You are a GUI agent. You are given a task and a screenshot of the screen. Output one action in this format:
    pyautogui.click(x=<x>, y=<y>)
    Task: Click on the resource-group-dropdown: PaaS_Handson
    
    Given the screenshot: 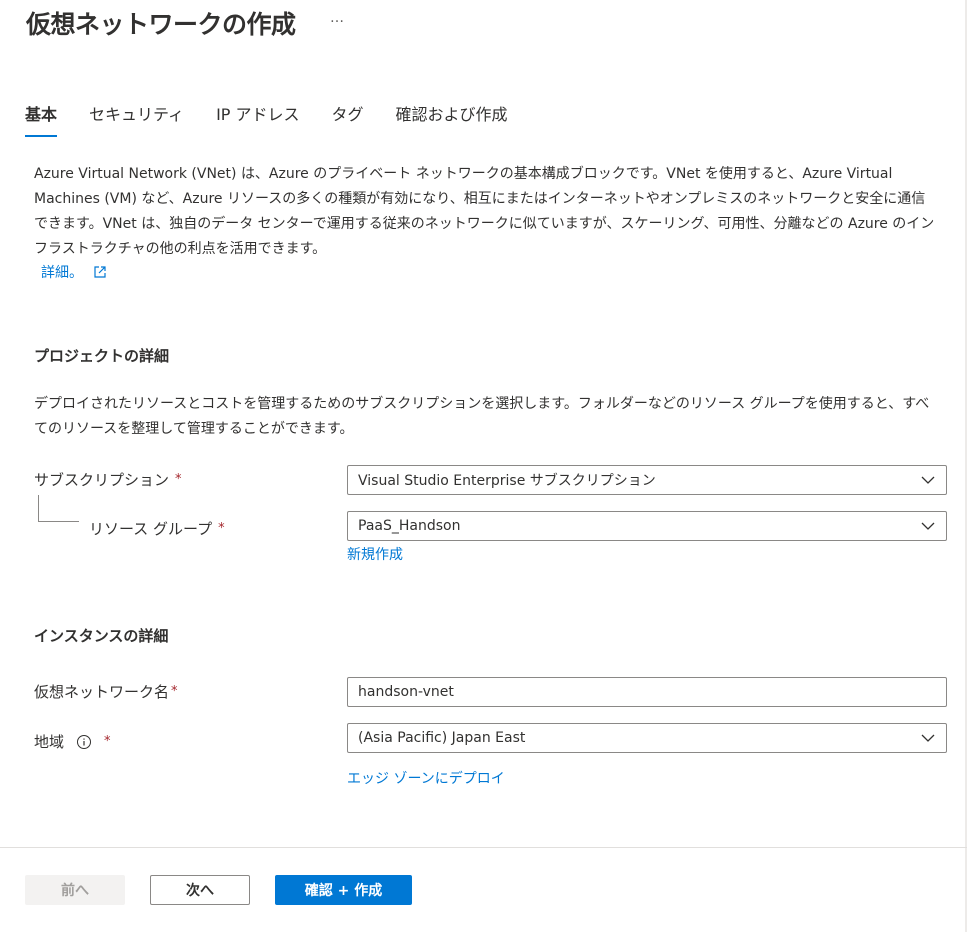 What is the action you would take?
    pyautogui.click(x=647, y=526)
    